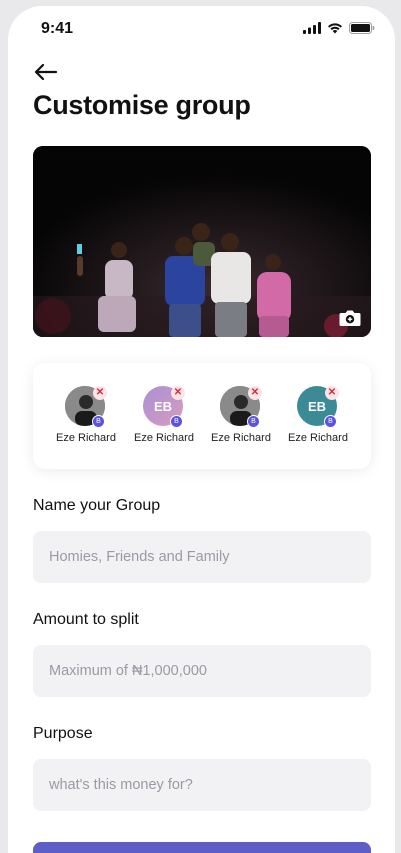  Describe the element at coordinates (312, 28) in the screenshot. I see `signal-icon` at that location.